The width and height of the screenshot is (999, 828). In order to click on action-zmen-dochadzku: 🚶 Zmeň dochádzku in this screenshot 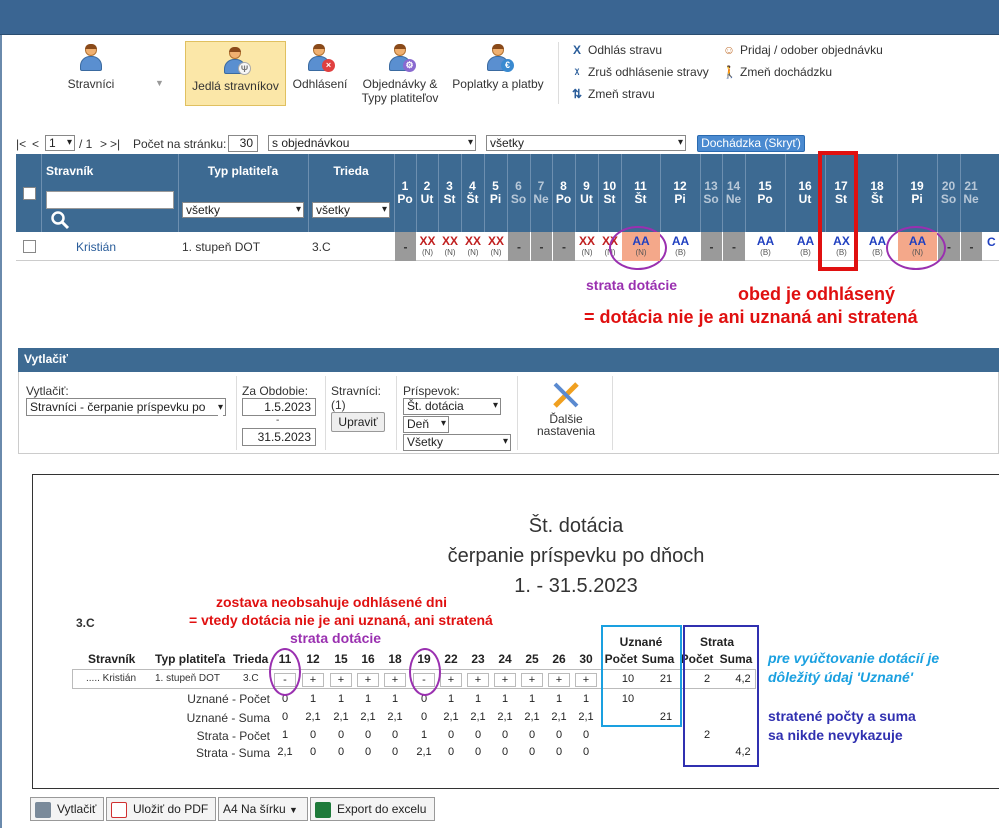, I will do `click(777, 72)`.